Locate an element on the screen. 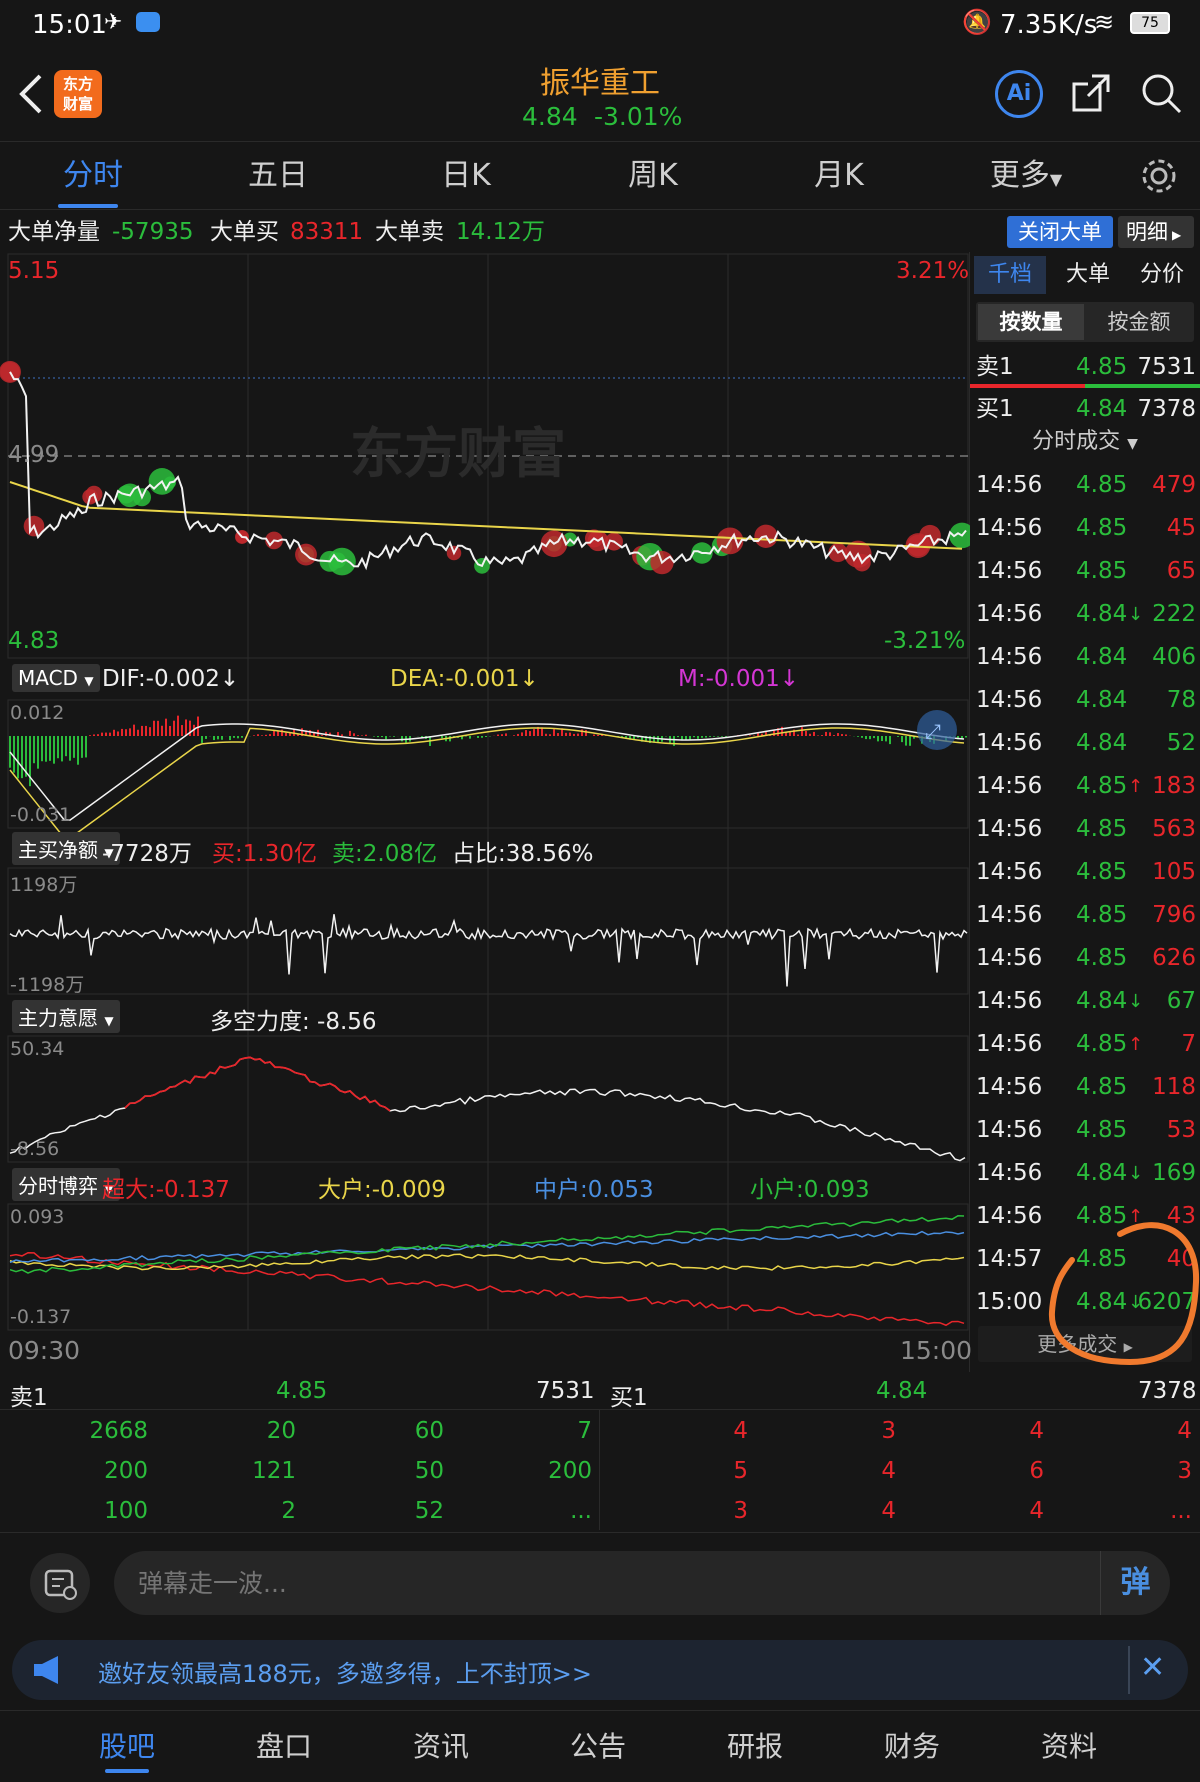  settings-gear-icon is located at coordinates (1159, 176).